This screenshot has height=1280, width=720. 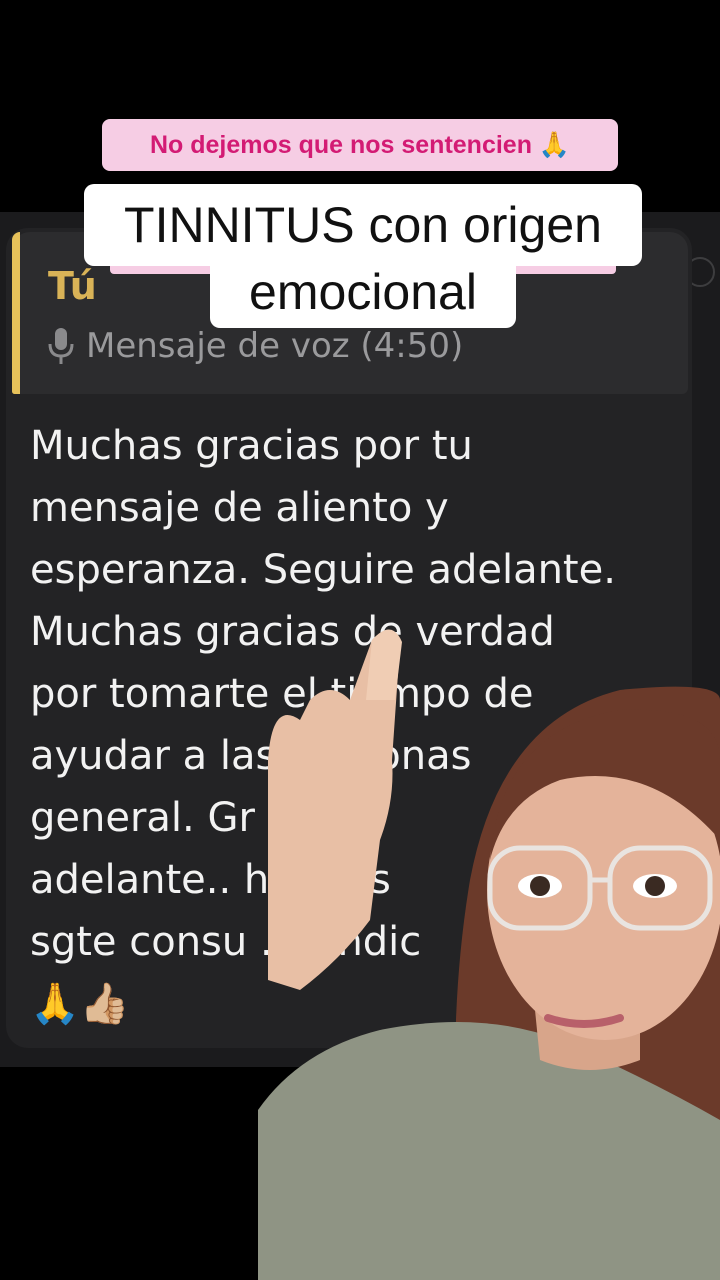 I want to click on voice-message-label: Mensaje de voz (4:50), so click(x=254, y=346).